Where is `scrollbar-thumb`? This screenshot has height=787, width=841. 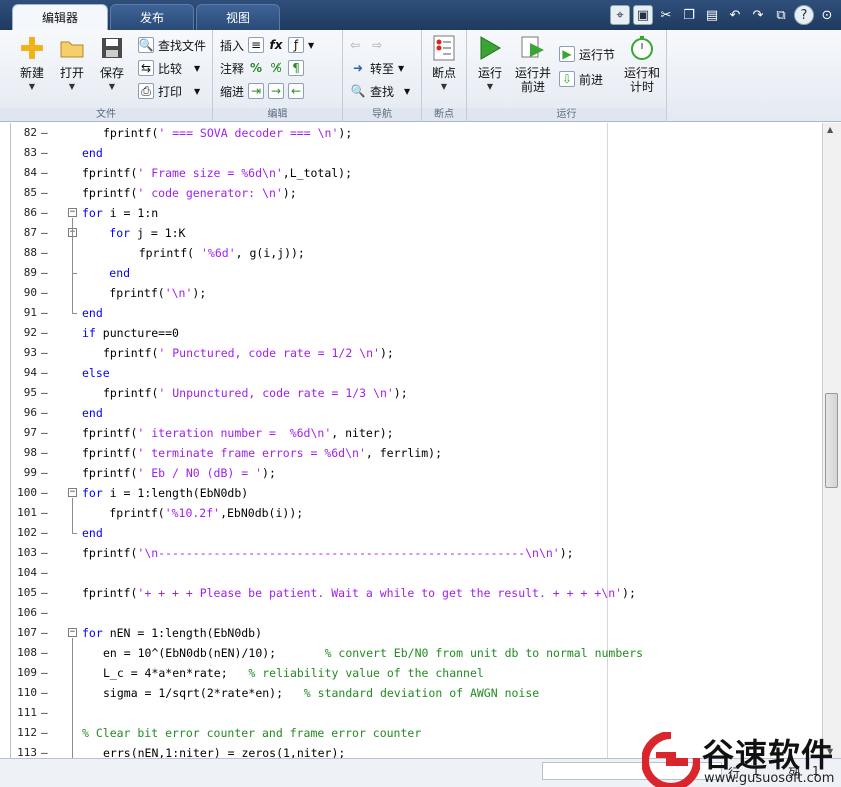 scrollbar-thumb is located at coordinates (831, 440).